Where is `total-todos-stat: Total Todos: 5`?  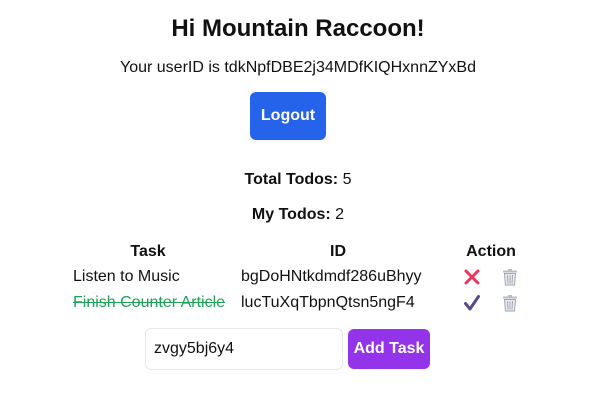
total-todos-stat: Total Todos: 5 is located at coordinates (298, 180).